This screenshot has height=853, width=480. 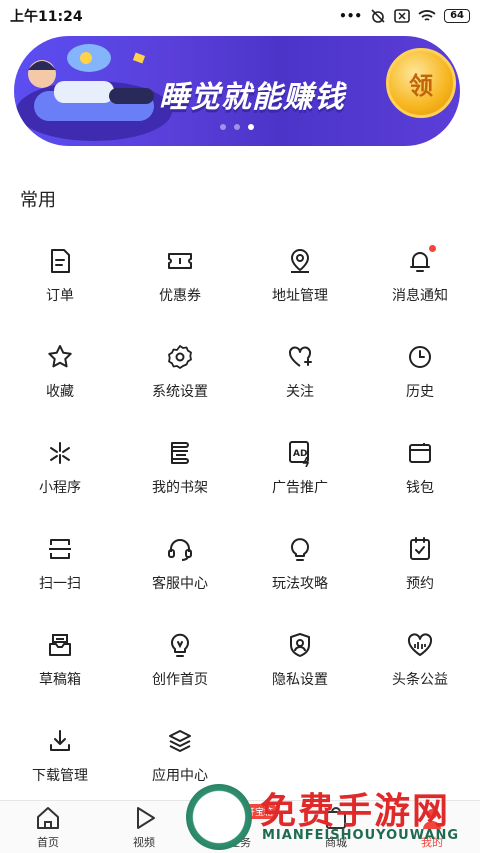 What do you see at coordinates (240, 842) in the screenshot?
I see `tab-label: 任务` at bounding box center [240, 842].